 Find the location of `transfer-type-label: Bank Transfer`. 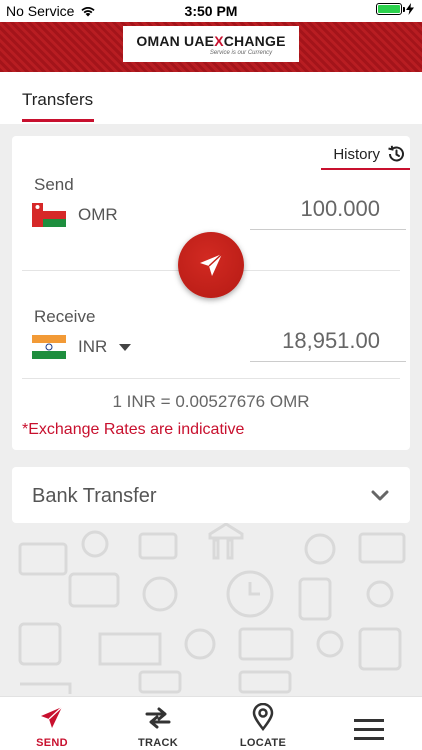

transfer-type-label: Bank Transfer is located at coordinates (94, 496).